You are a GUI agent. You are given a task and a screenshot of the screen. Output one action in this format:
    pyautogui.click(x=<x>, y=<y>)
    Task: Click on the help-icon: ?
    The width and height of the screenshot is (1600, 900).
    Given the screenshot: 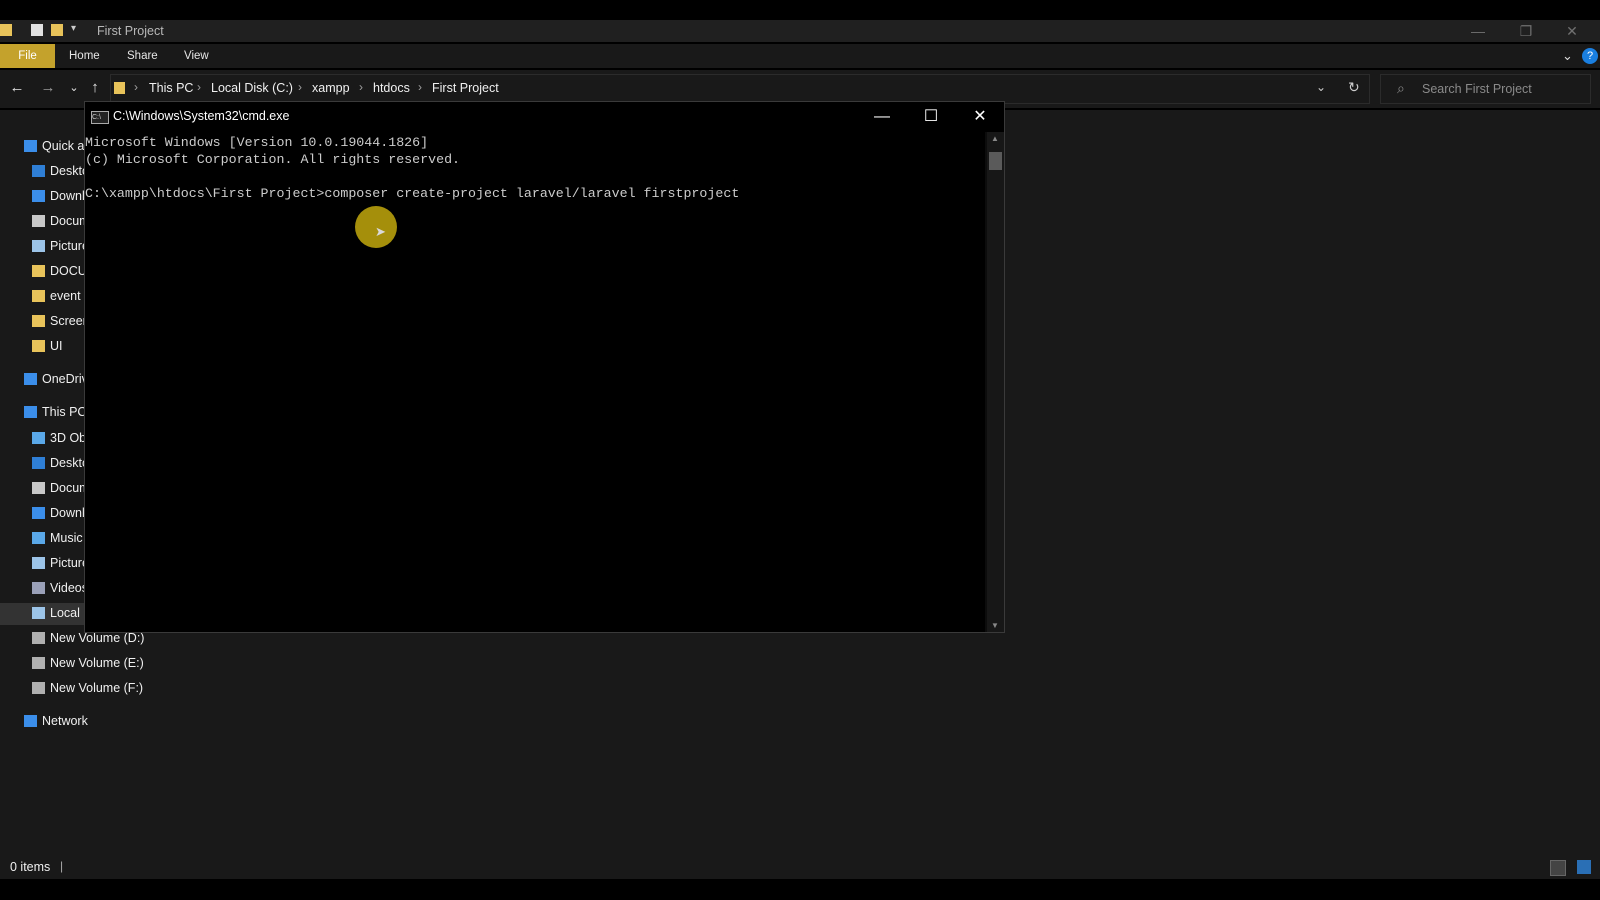 What is the action you would take?
    pyautogui.click(x=1590, y=56)
    